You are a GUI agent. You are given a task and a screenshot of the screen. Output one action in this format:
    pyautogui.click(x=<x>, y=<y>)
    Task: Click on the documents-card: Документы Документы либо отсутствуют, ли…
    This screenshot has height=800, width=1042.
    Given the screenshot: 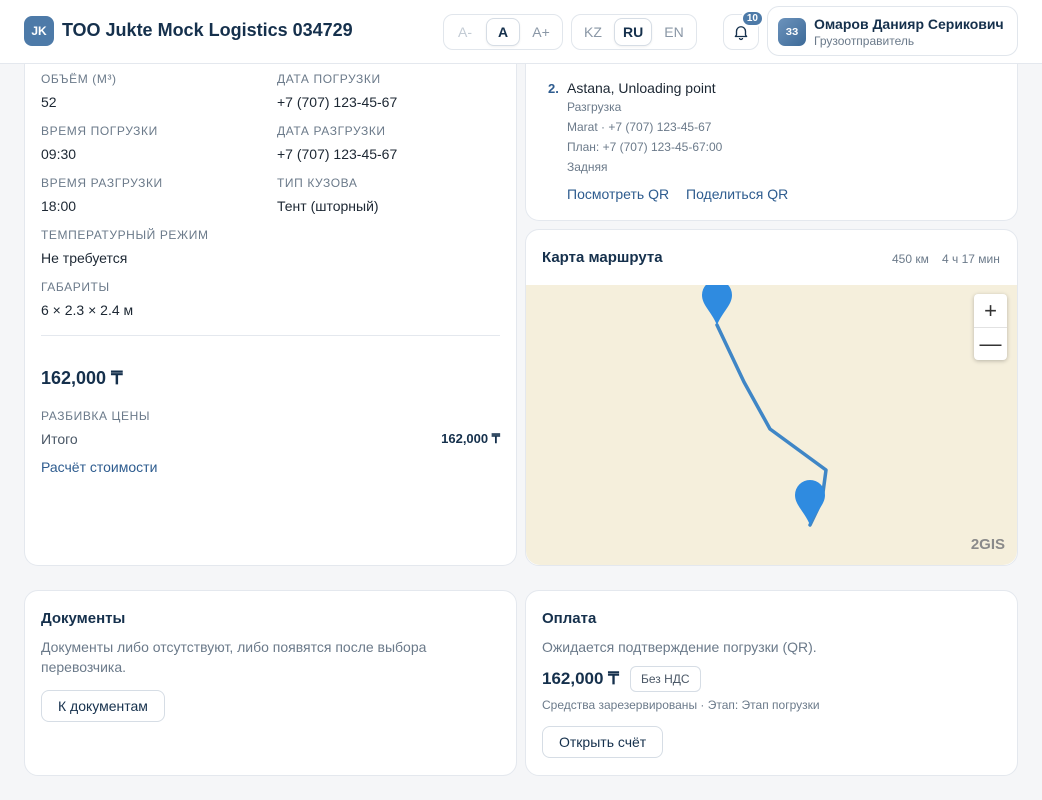 What is the action you would take?
    pyautogui.click(x=270, y=683)
    